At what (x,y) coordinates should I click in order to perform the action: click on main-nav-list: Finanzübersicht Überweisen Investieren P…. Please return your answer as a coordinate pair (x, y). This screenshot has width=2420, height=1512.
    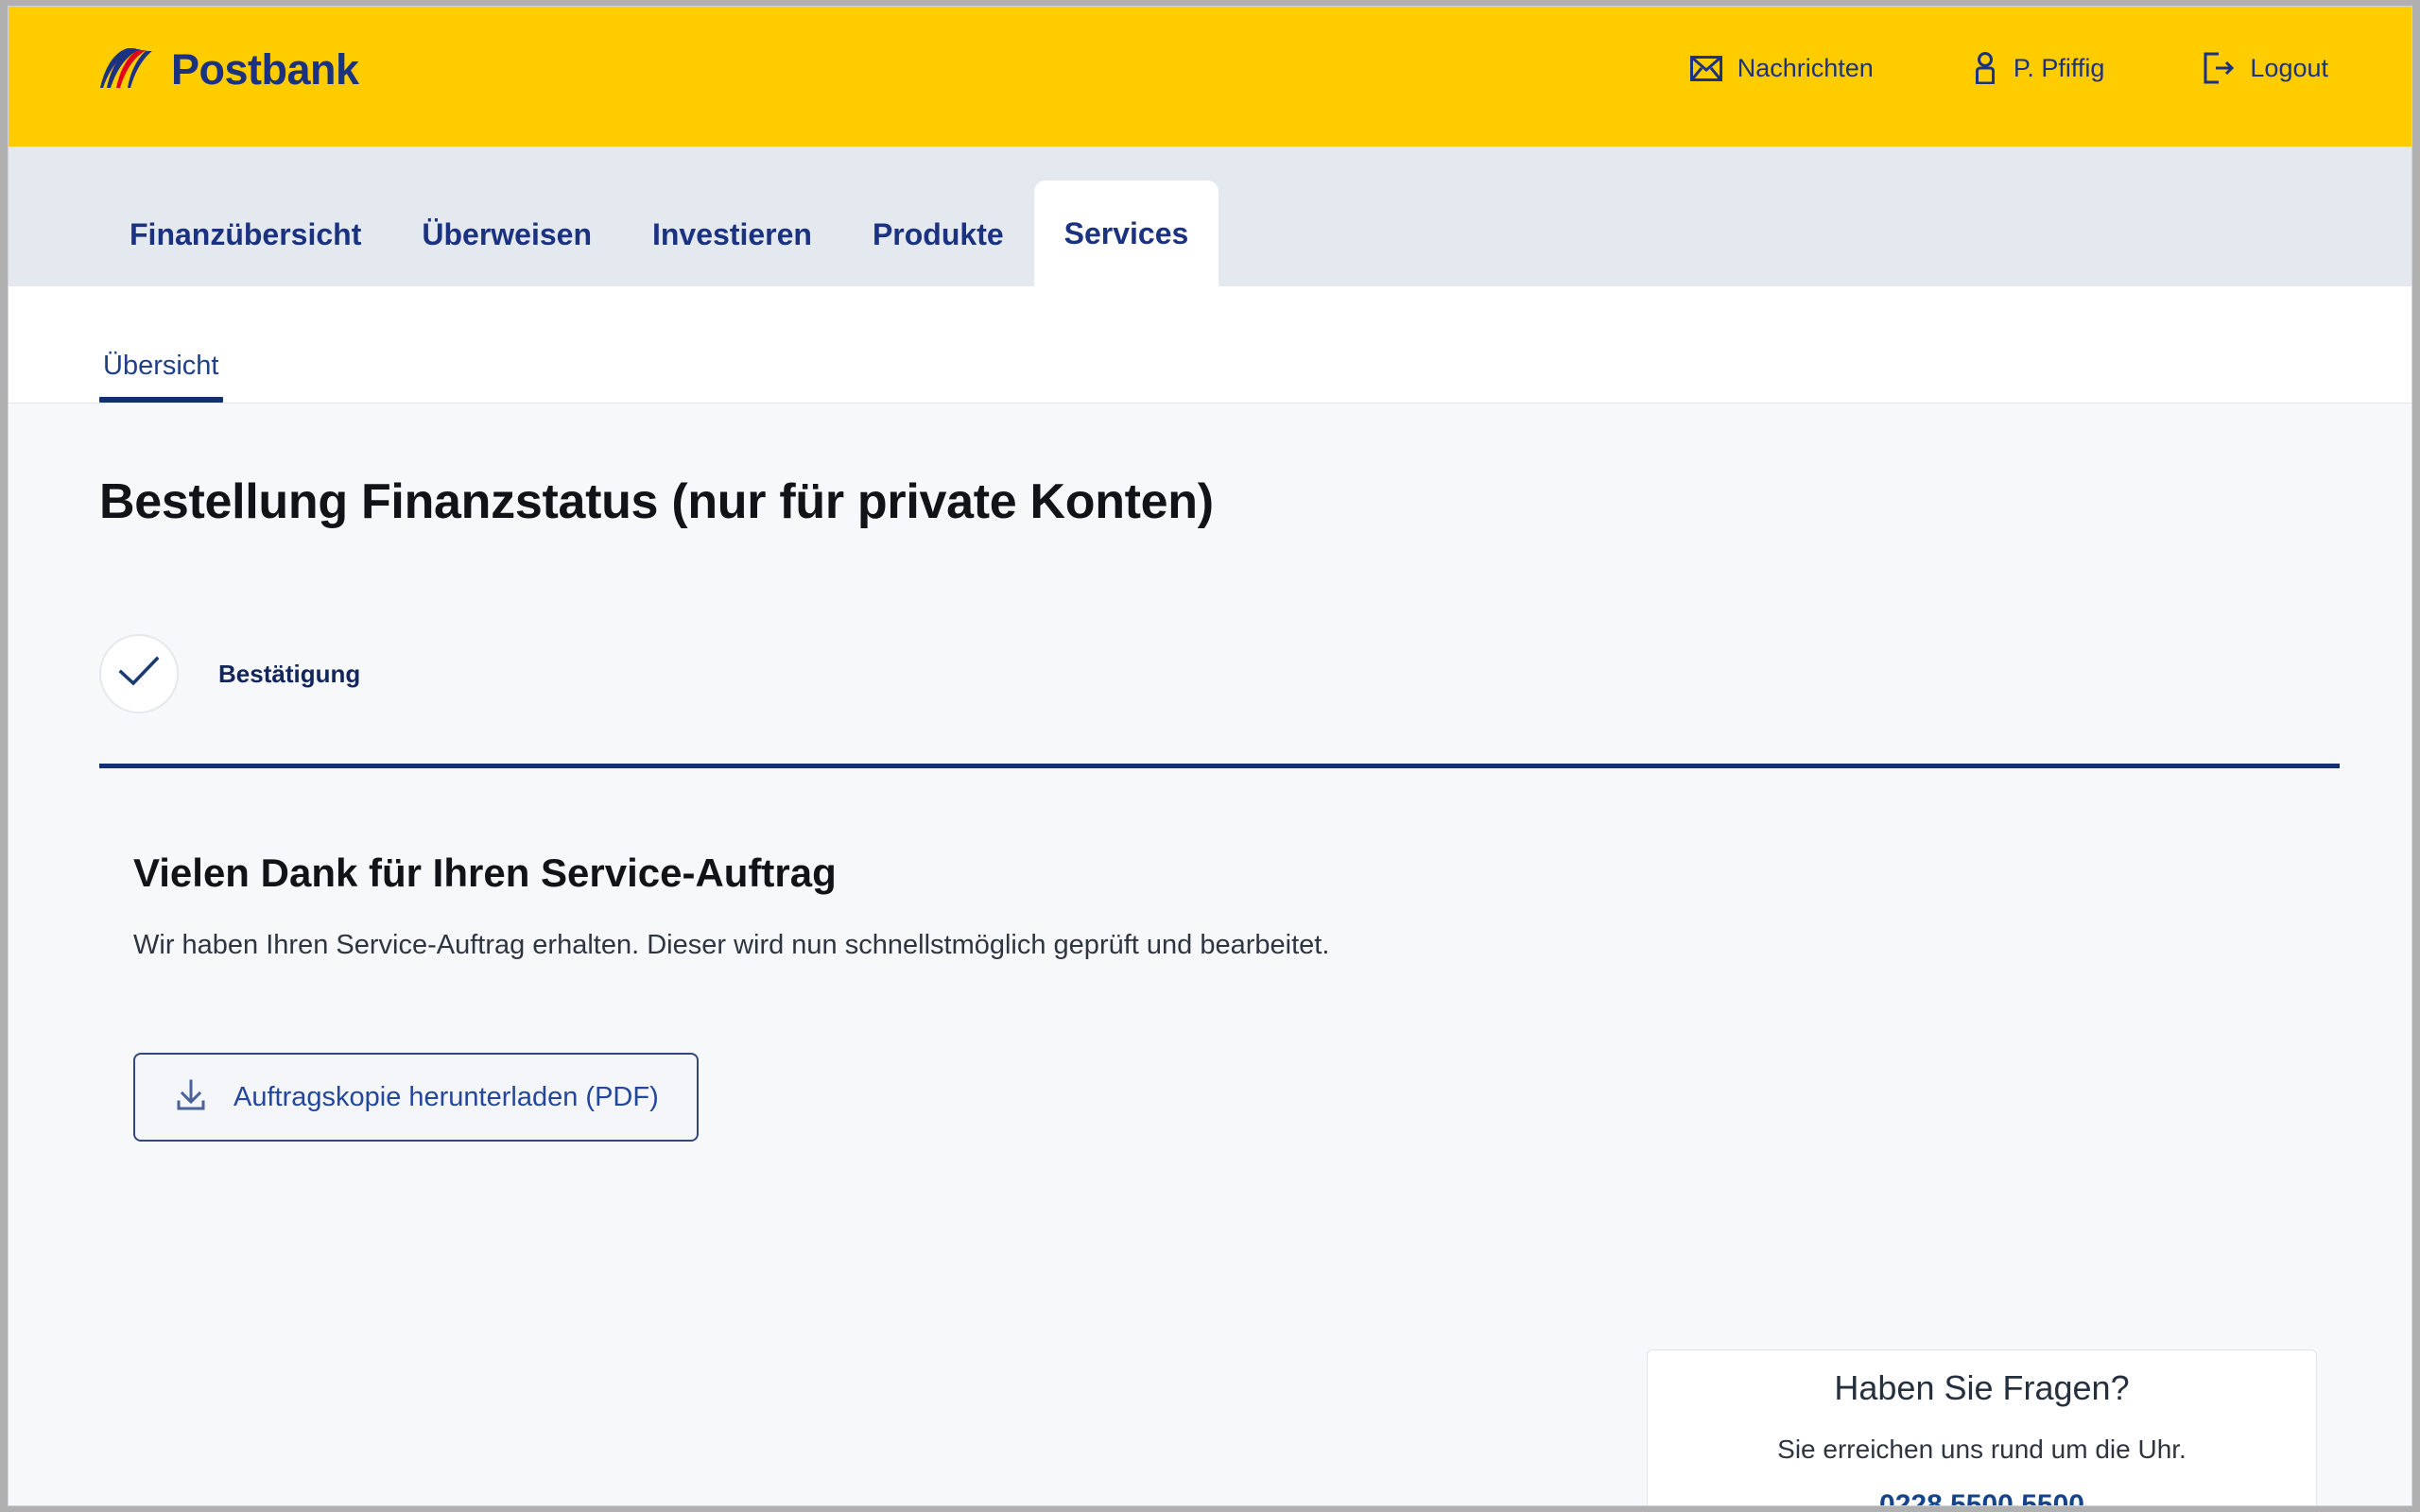
    Looking at the image, I should click on (659, 216).